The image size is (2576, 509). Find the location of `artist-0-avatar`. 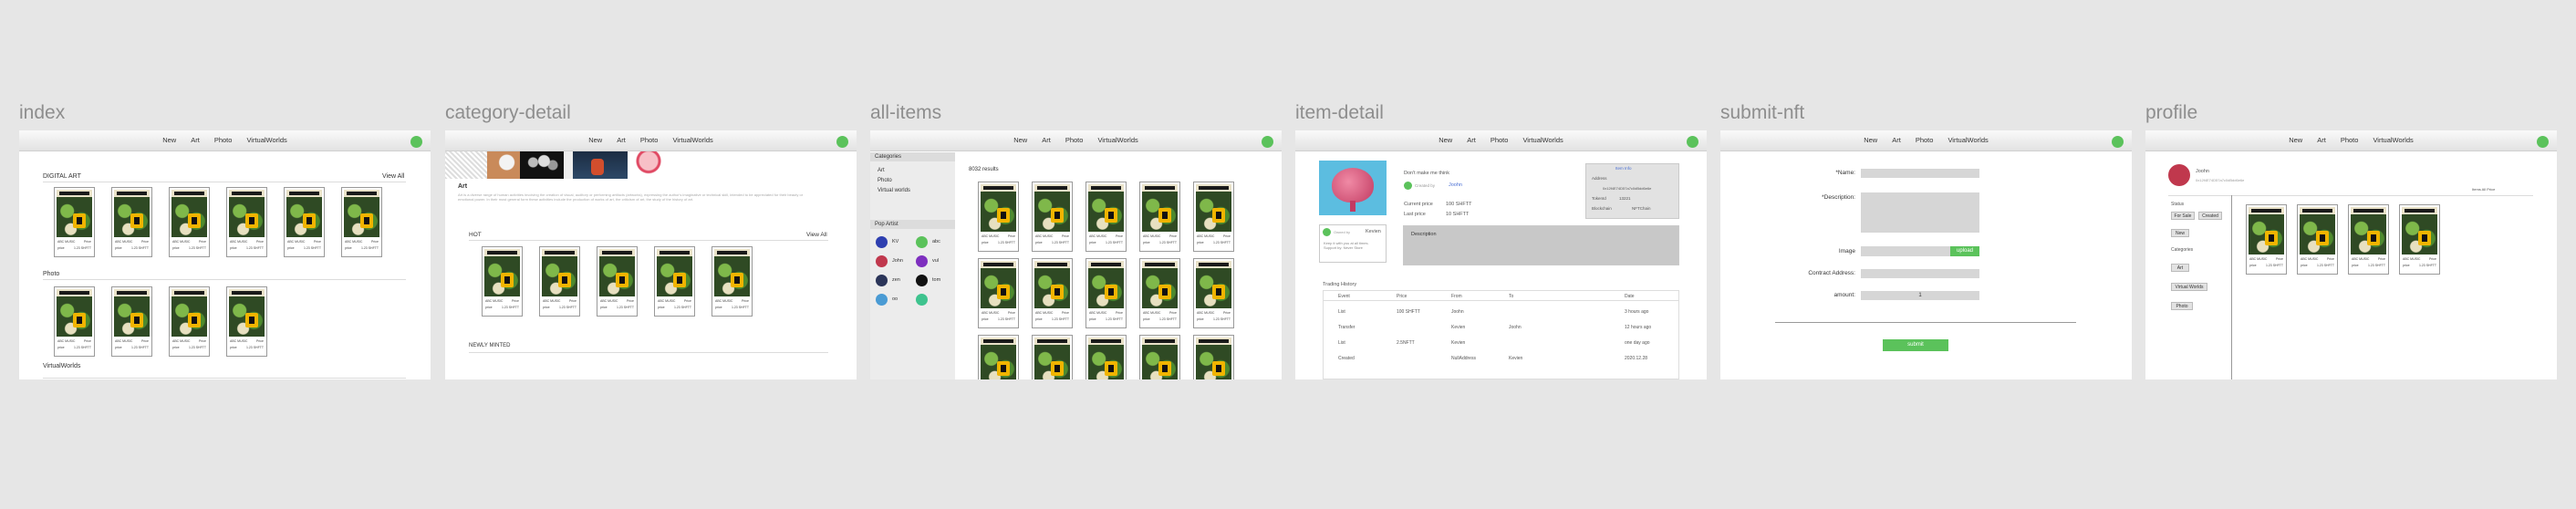

artist-0-avatar is located at coordinates (882, 242).